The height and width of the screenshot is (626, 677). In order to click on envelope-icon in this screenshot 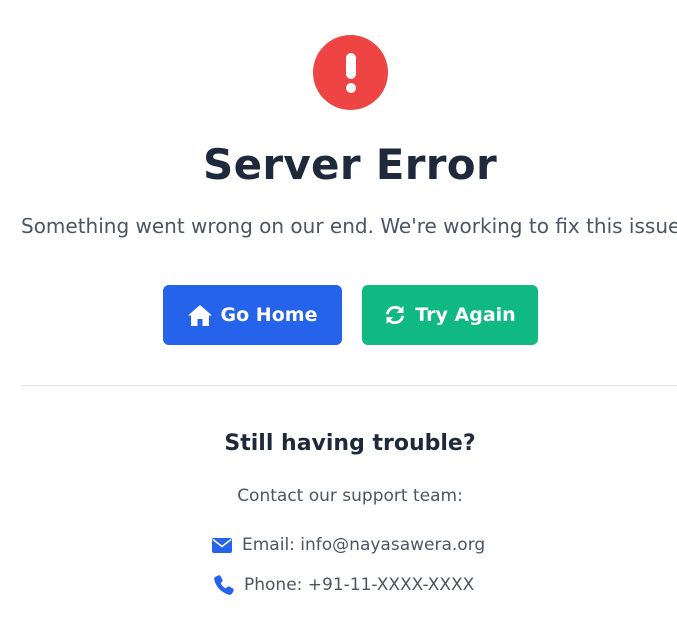, I will do `click(222, 545)`.